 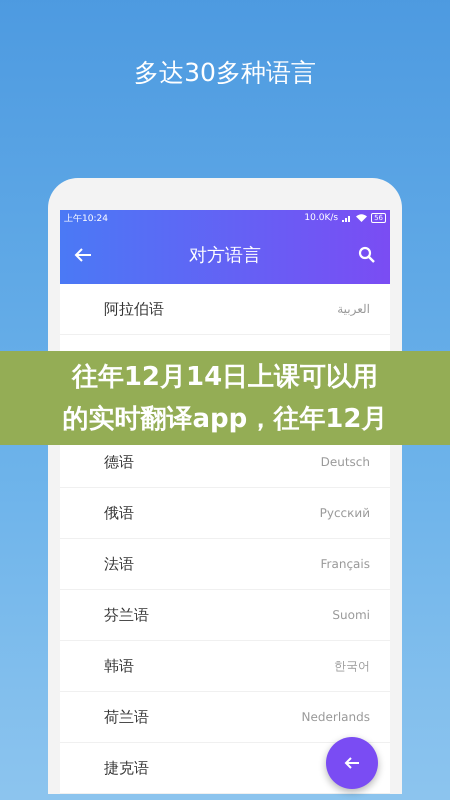 I want to click on banner-title: 的实时翻译app，往年12月, so click(x=225, y=419).